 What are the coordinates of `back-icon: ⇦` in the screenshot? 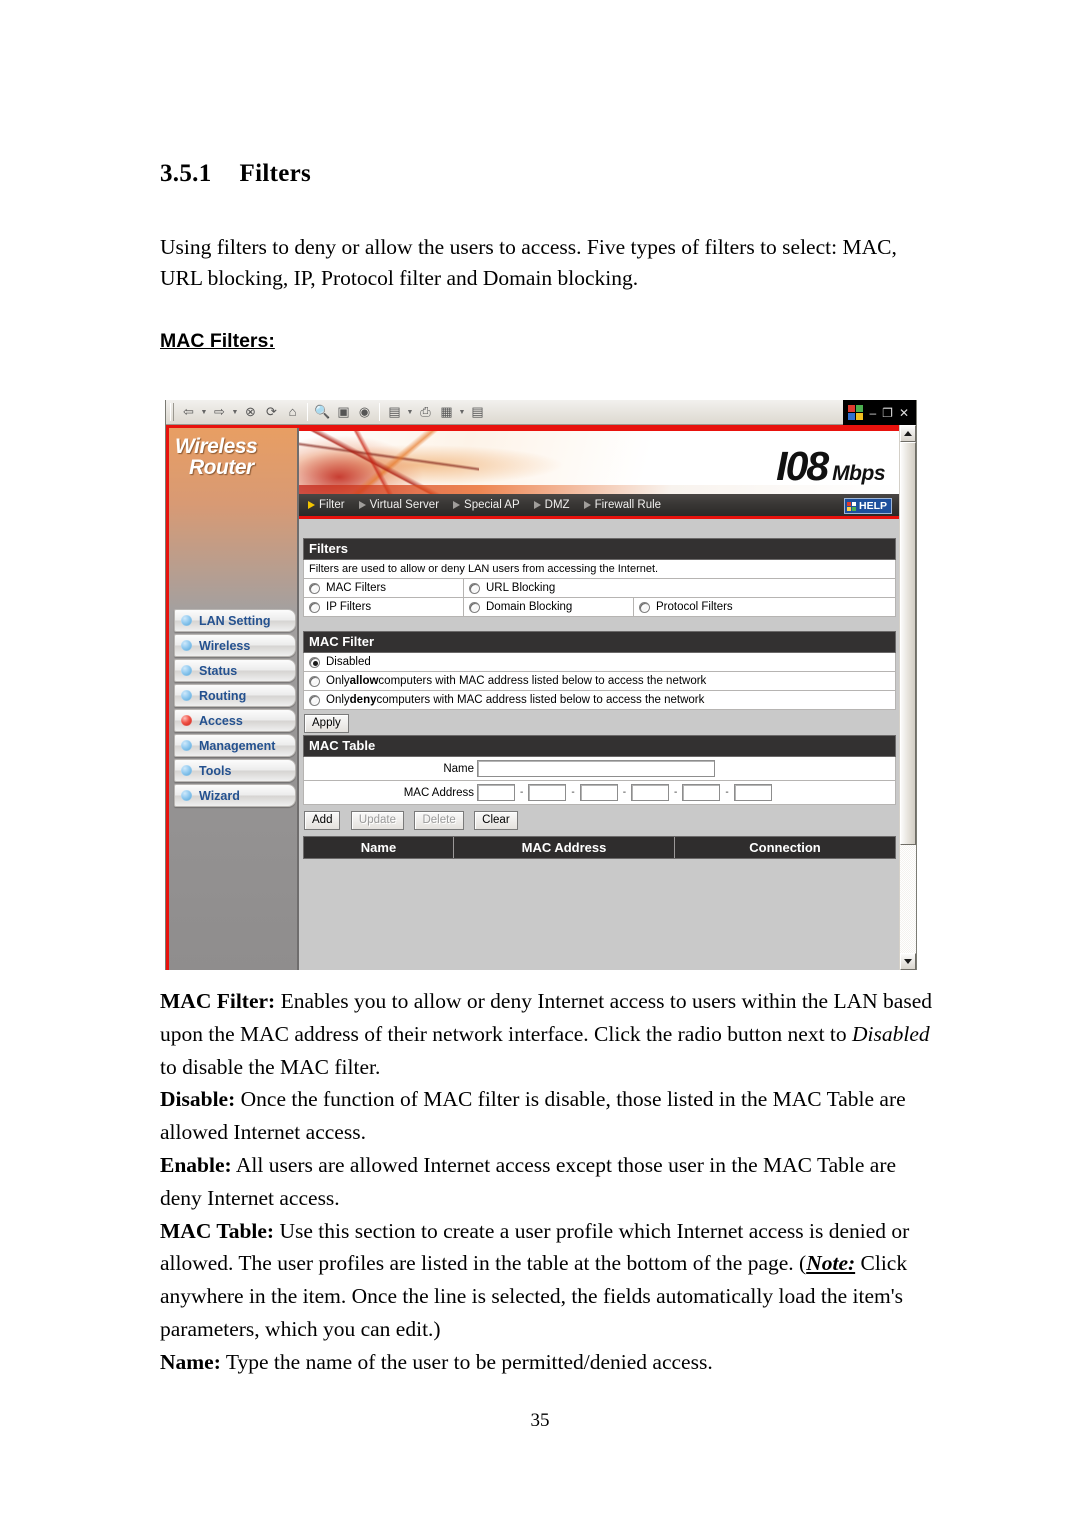 It's located at (188, 412).